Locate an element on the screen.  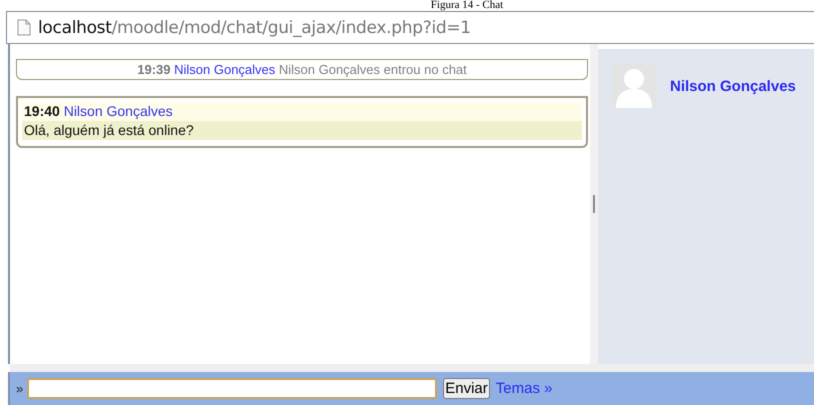
url-text: localhost/moodle/mod/chat/gui_ajax/index.php?id=1 is located at coordinates (254, 28).